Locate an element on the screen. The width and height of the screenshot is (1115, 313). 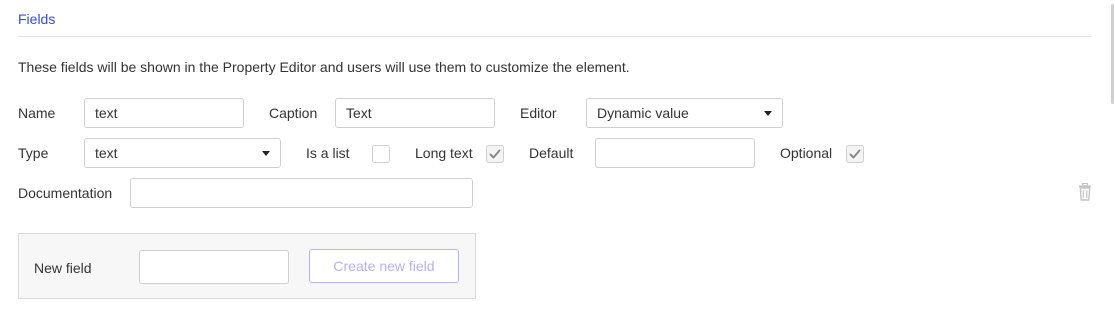
optional-label: Optional is located at coordinates (806, 153).